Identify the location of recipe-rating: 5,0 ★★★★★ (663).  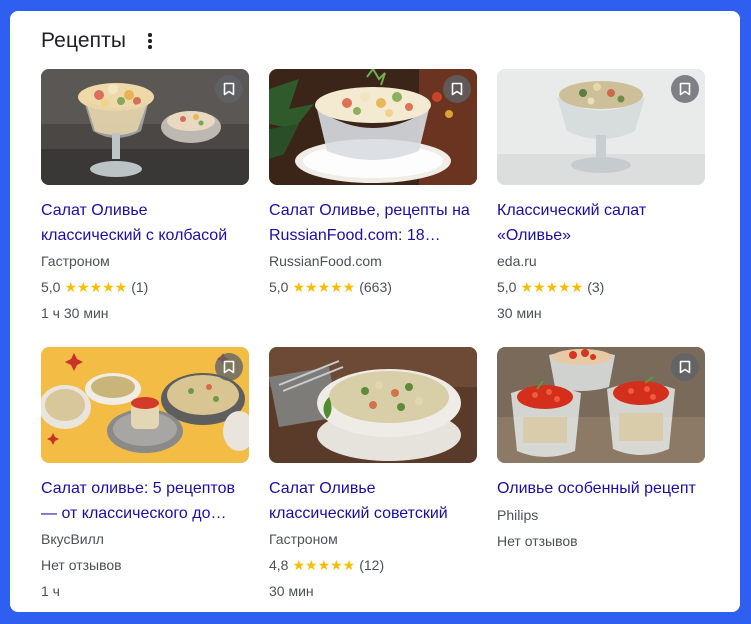
(373, 287).